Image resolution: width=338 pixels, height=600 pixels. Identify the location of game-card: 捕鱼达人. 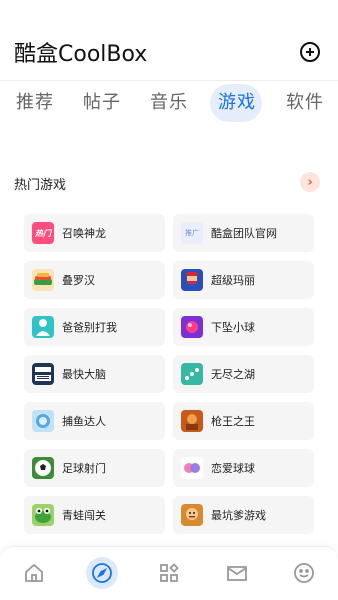
(94, 421).